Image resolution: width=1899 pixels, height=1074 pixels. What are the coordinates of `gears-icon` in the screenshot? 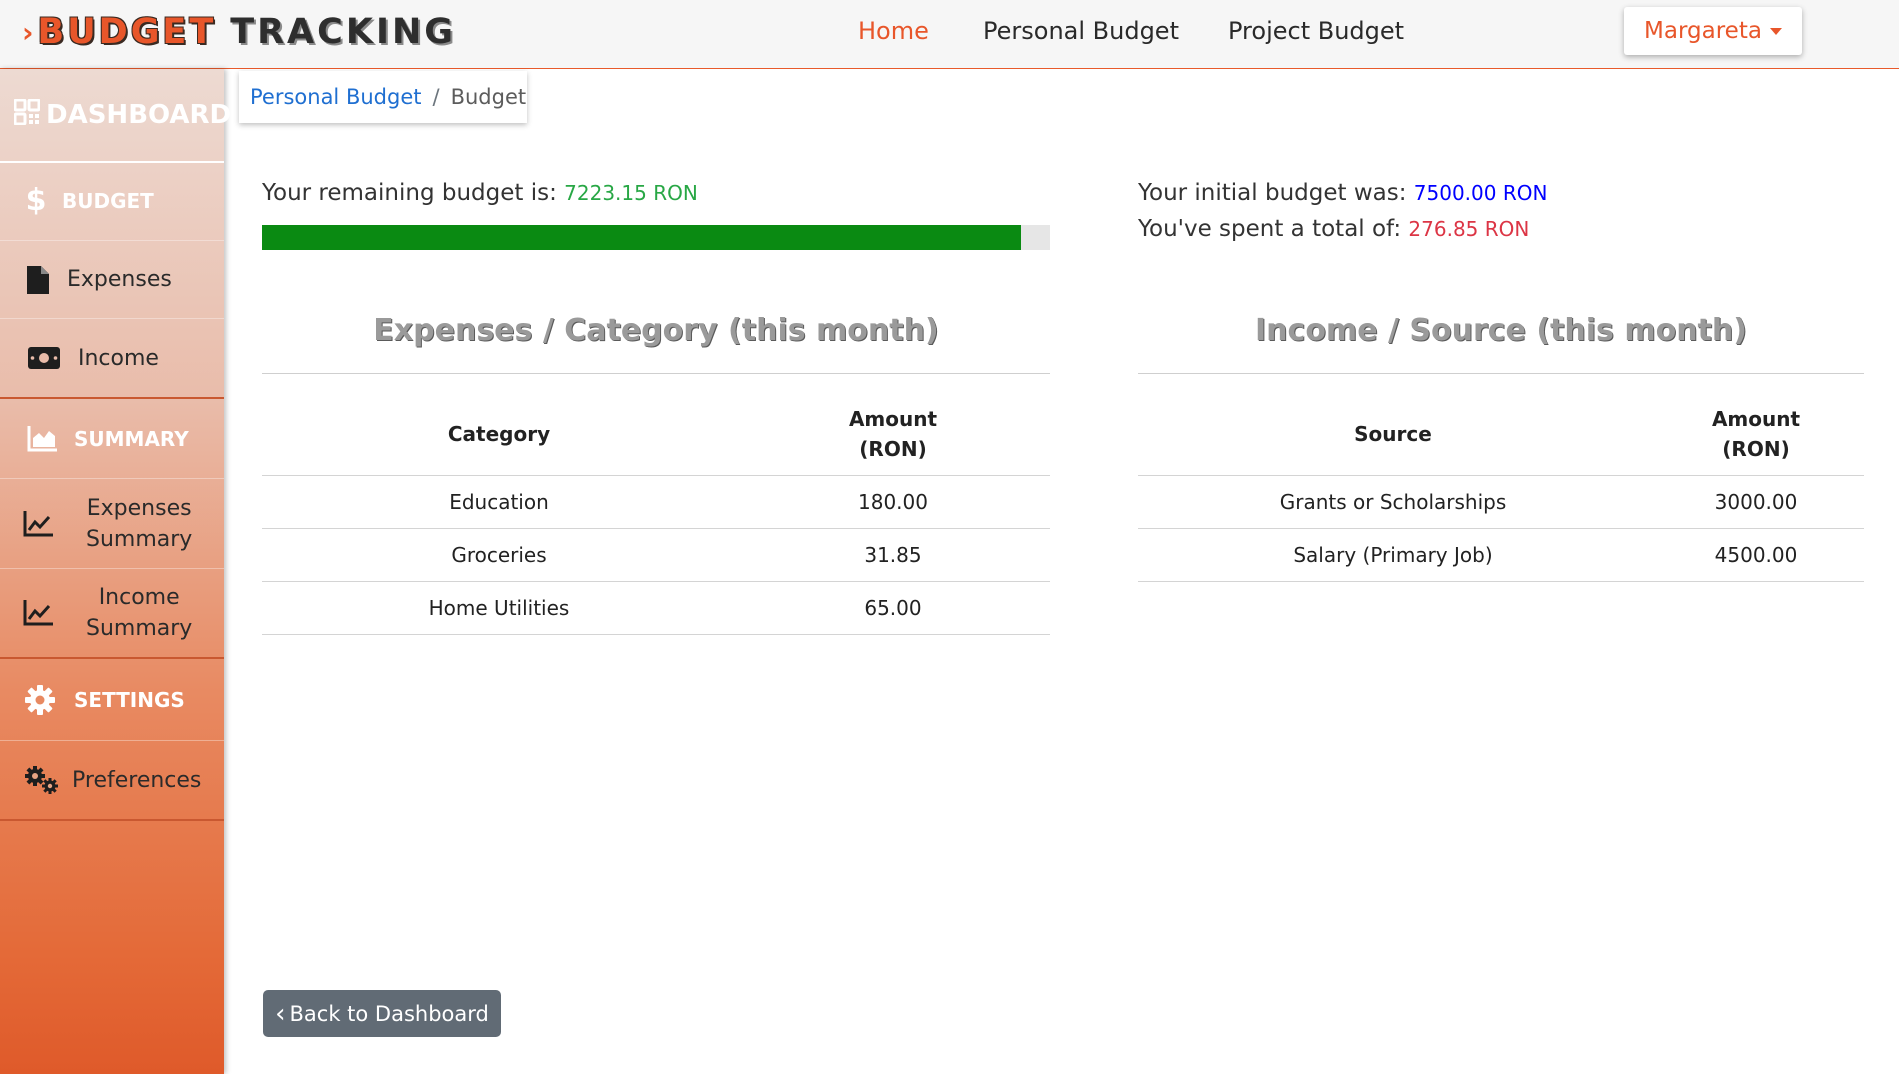 It's located at (42, 780).